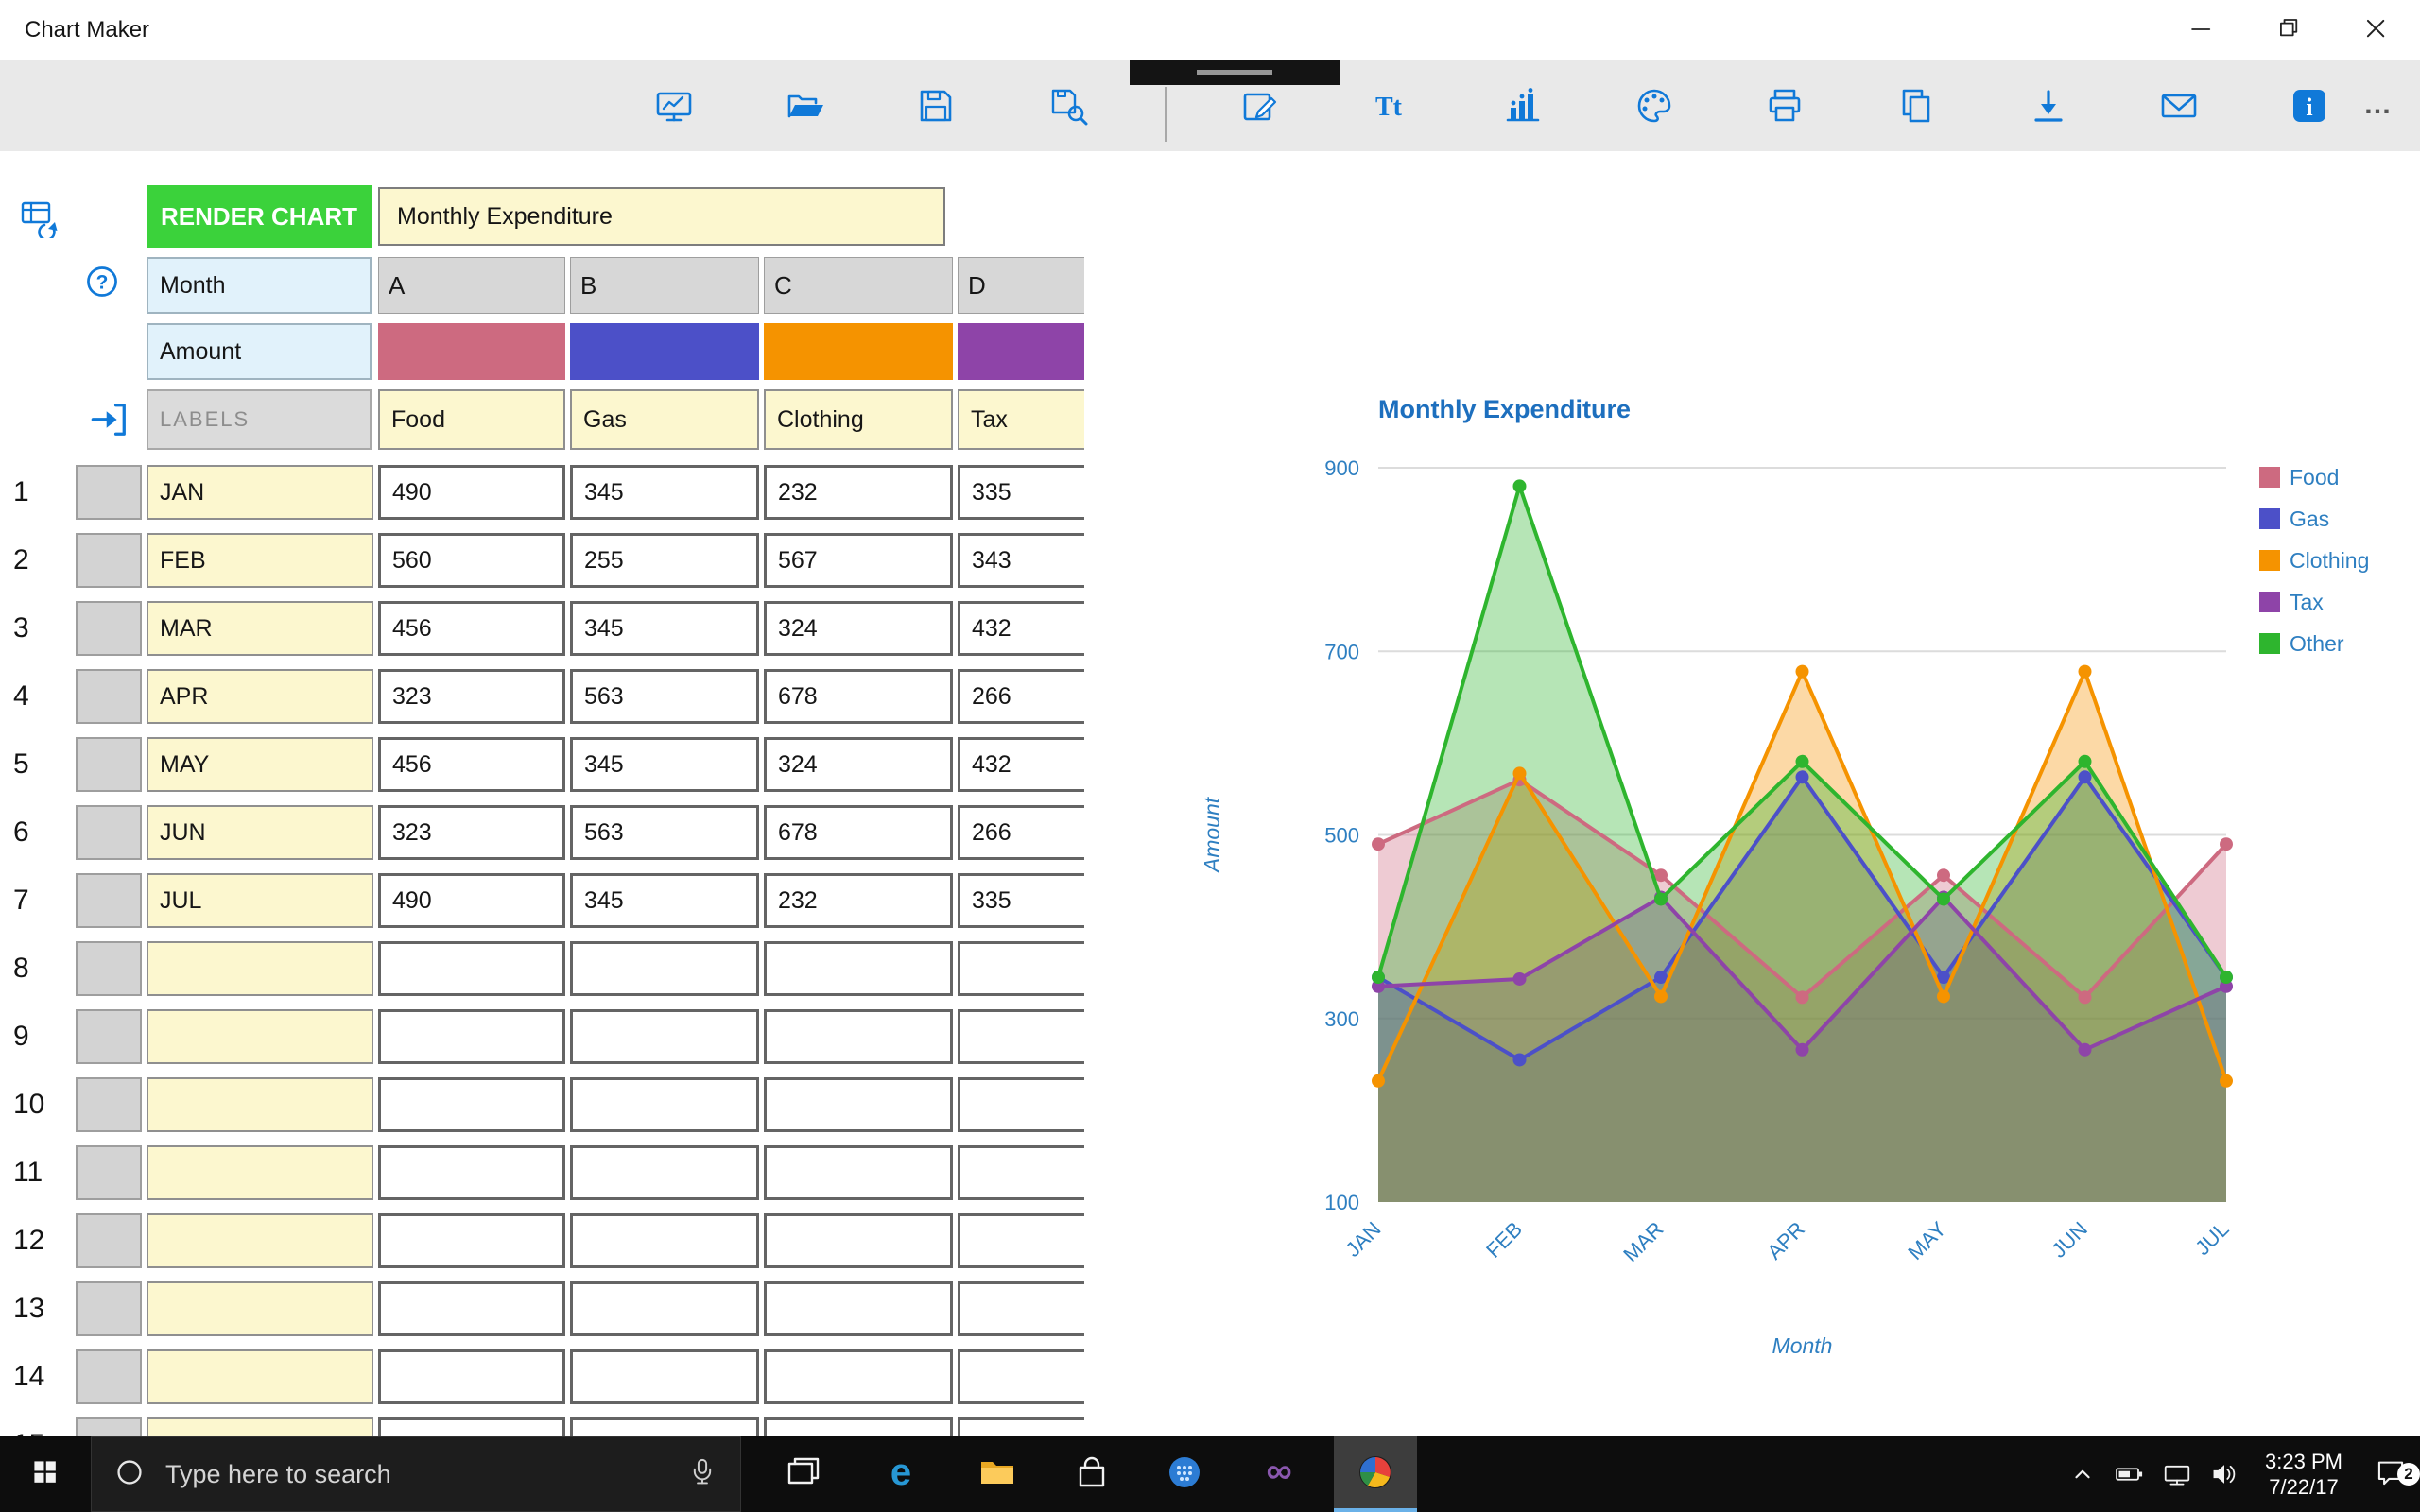 Image resolution: width=2420 pixels, height=1512 pixels. What do you see at coordinates (803, 1474) in the screenshot?
I see `taskbar-app-task-view` at bounding box center [803, 1474].